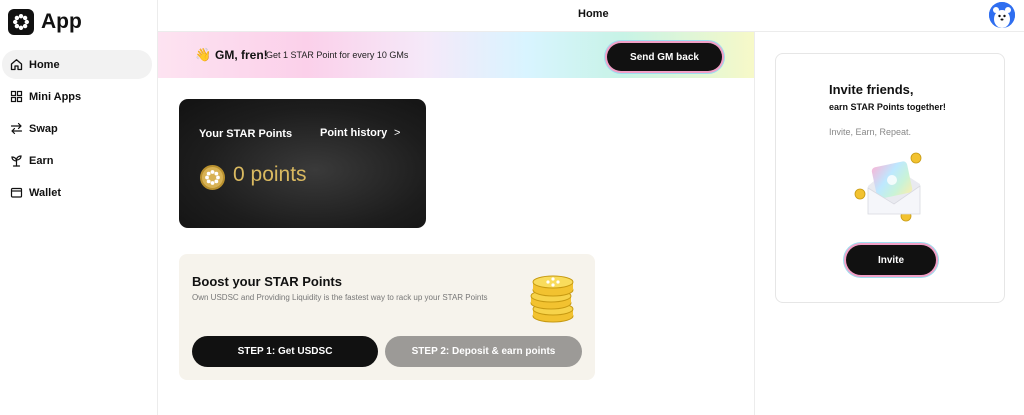 Image resolution: width=1024 pixels, height=415 pixels. What do you see at coordinates (871, 89) in the screenshot?
I see `invite-title: Invite friends,` at bounding box center [871, 89].